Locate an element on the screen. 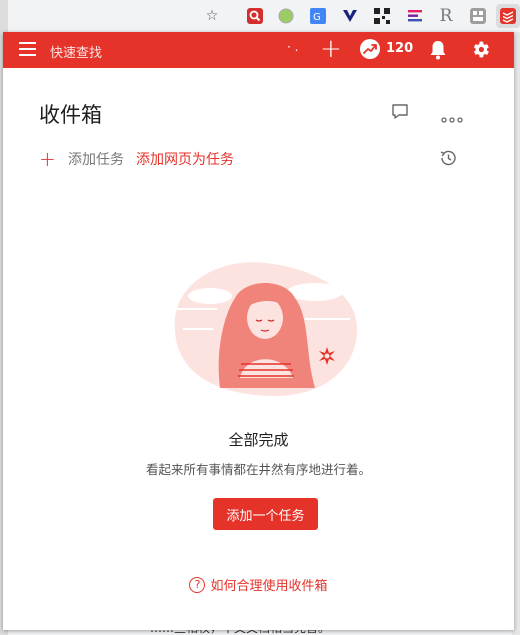  empty-state-subtitle: 看起来所有事情都在井然有序地进行着。 is located at coordinates (258, 469).